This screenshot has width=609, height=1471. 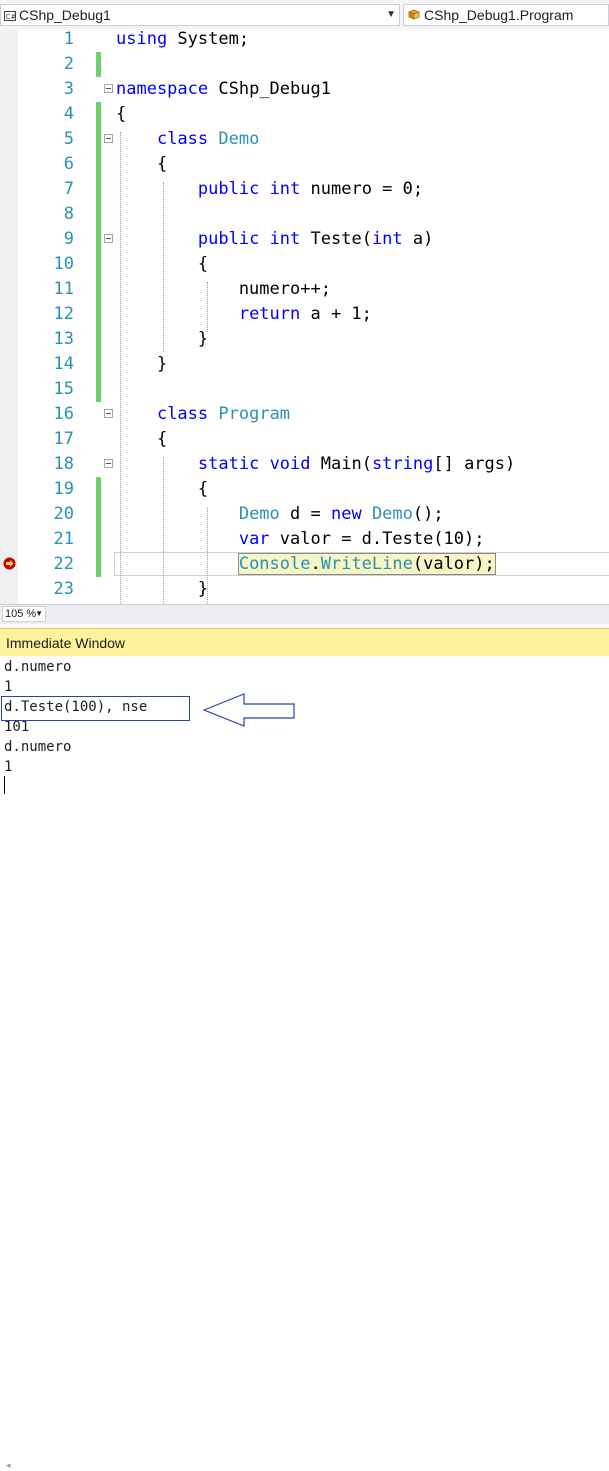 What do you see at coordinates (361, 564) in the screenshot?
I see `current-line-indicator` at bounding box center [361, 564].